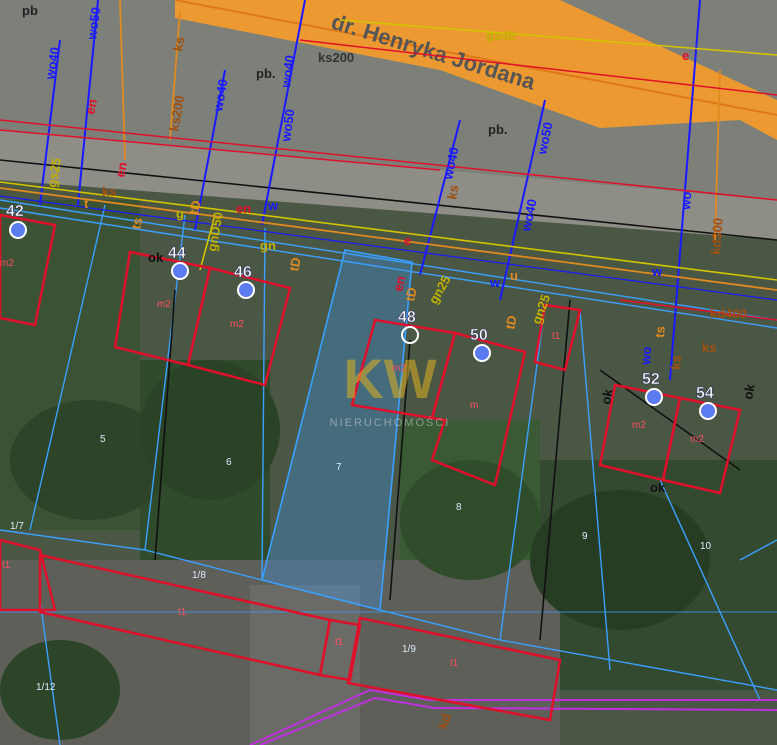  I want to click on label-ts: ts, so click(660, 332).